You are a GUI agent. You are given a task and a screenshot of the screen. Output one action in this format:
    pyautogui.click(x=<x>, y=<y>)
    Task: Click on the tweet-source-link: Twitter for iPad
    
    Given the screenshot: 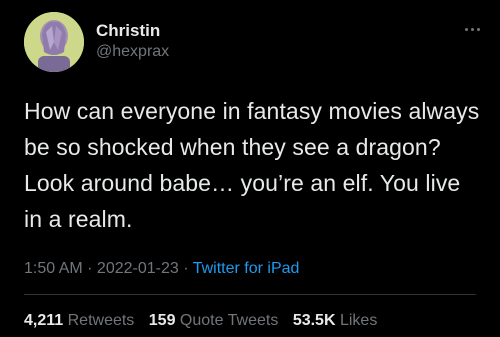 What is the action you would take?
    pyautogui.click(x=246, y=268)
    